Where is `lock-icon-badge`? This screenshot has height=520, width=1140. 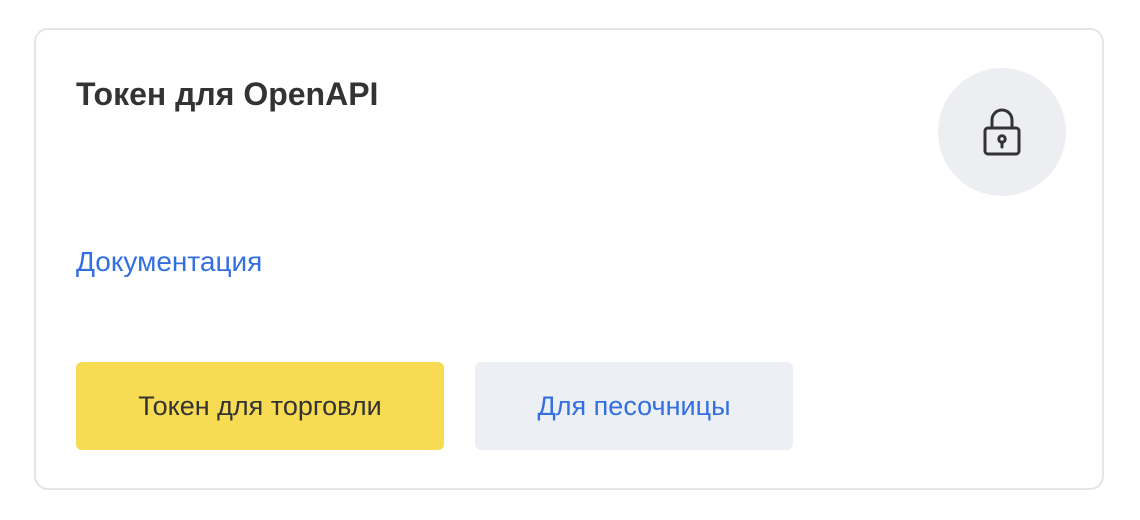
lock-icon-badge is located at coordinates (1002, 132).